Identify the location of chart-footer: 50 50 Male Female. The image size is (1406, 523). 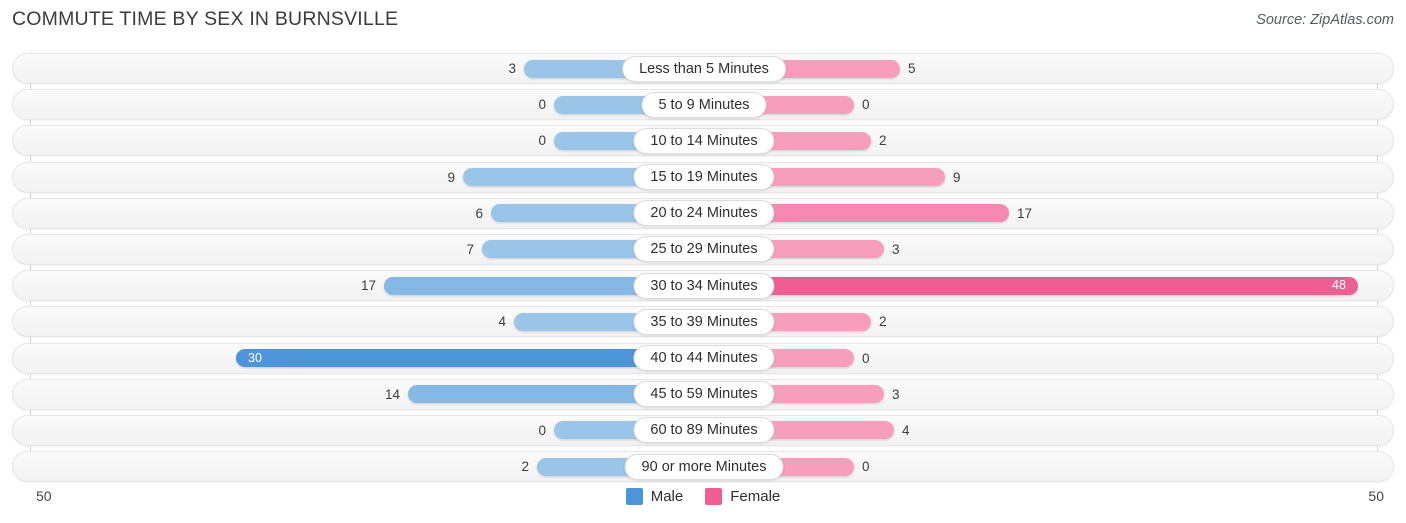
(703, 502).